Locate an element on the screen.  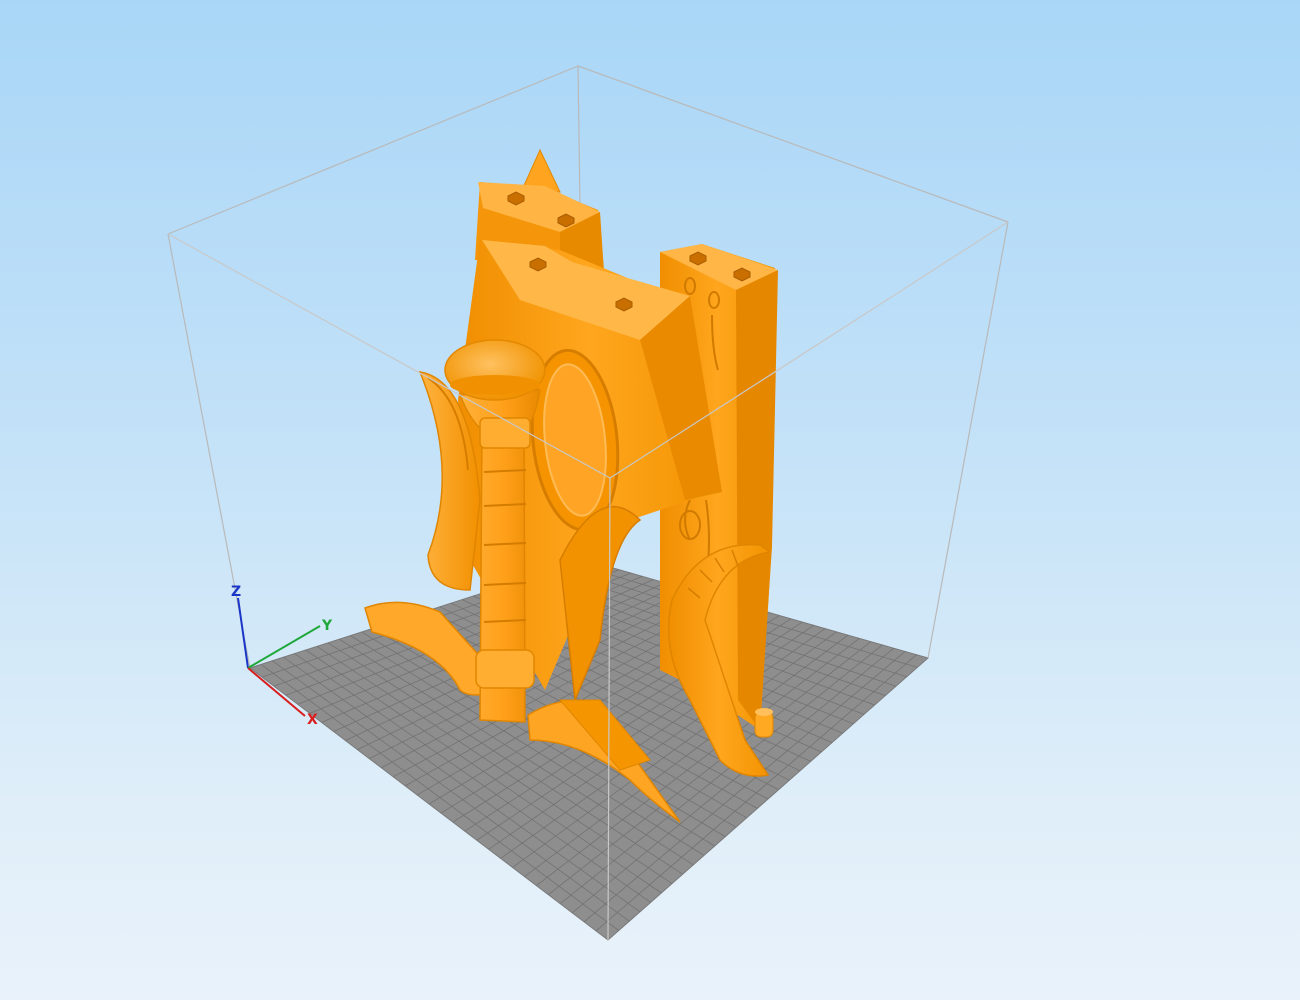
axis-label-z: Z is located at coordinates (236, 592).